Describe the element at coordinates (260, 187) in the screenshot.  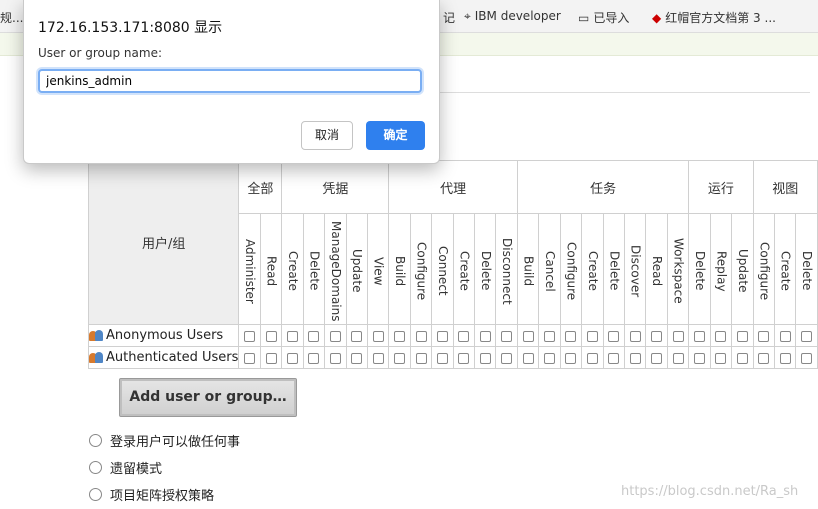
I see `group-header-overall: 全部` at that location.